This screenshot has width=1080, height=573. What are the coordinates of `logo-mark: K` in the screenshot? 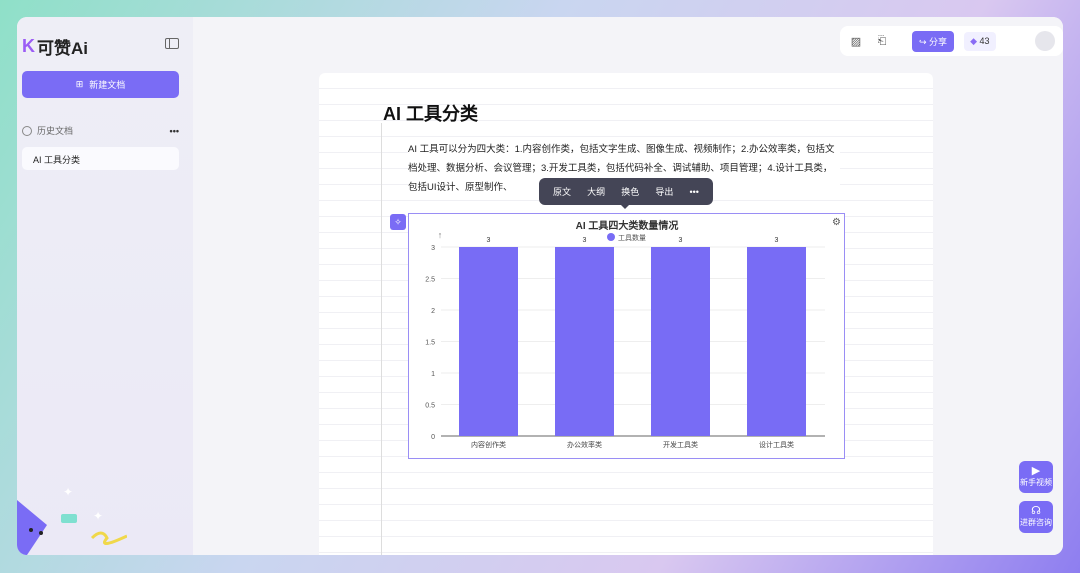 It's located at (28, 46).